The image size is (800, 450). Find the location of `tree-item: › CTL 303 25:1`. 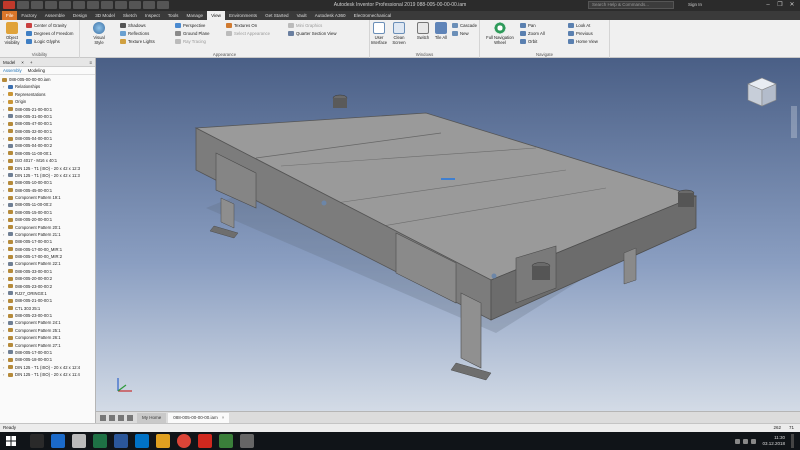

tree-item: › CTL 303 25:1 is located at coordinates (47, 308).